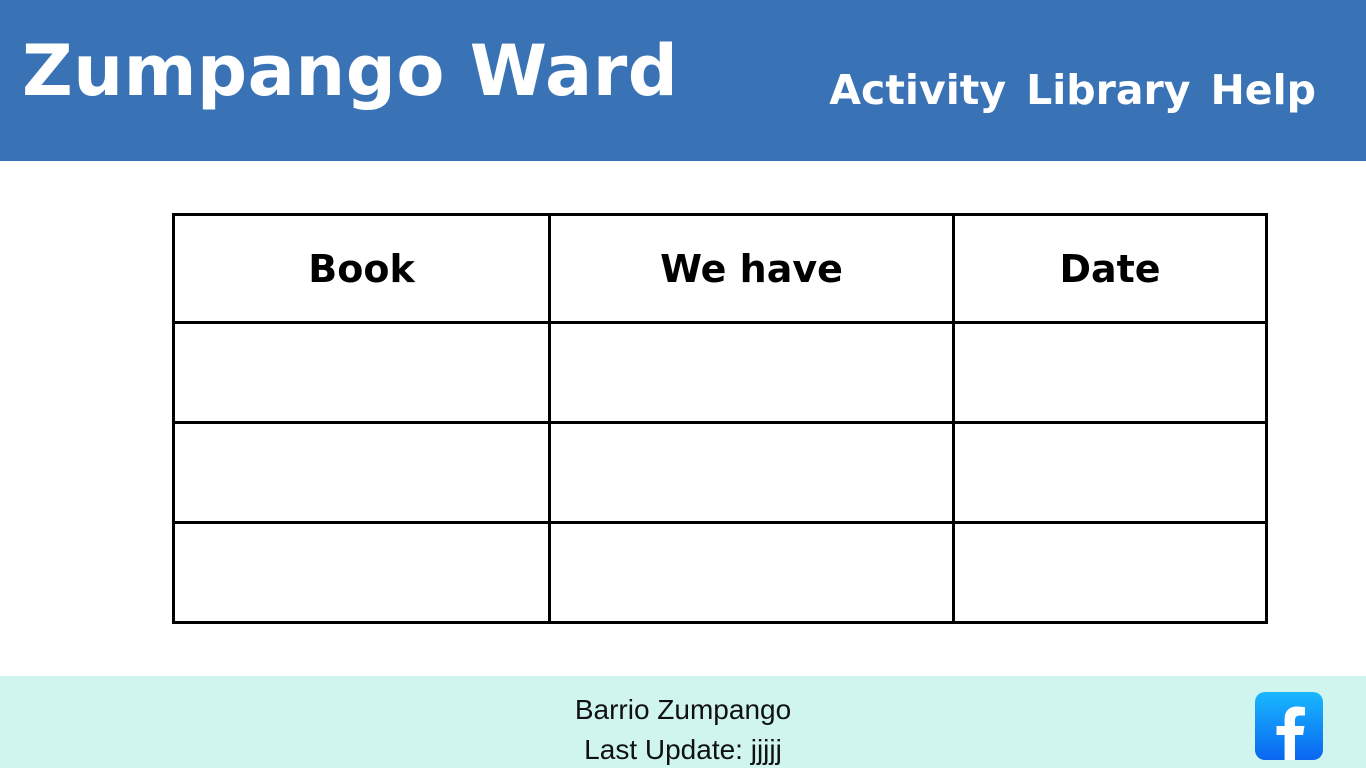  Describe the element at coordinates (683, 709) in the screenshot. I see `footer-location: Barrio Zumpango` at that location.